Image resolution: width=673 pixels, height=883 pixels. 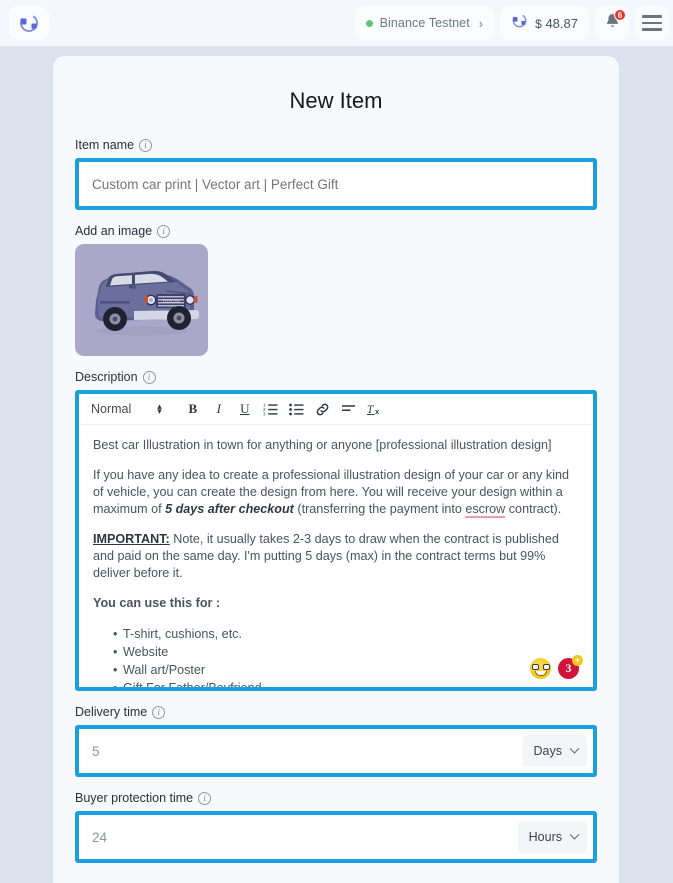 I want to click on format-dropdown-label: Normal, so click(x=111, y=409).